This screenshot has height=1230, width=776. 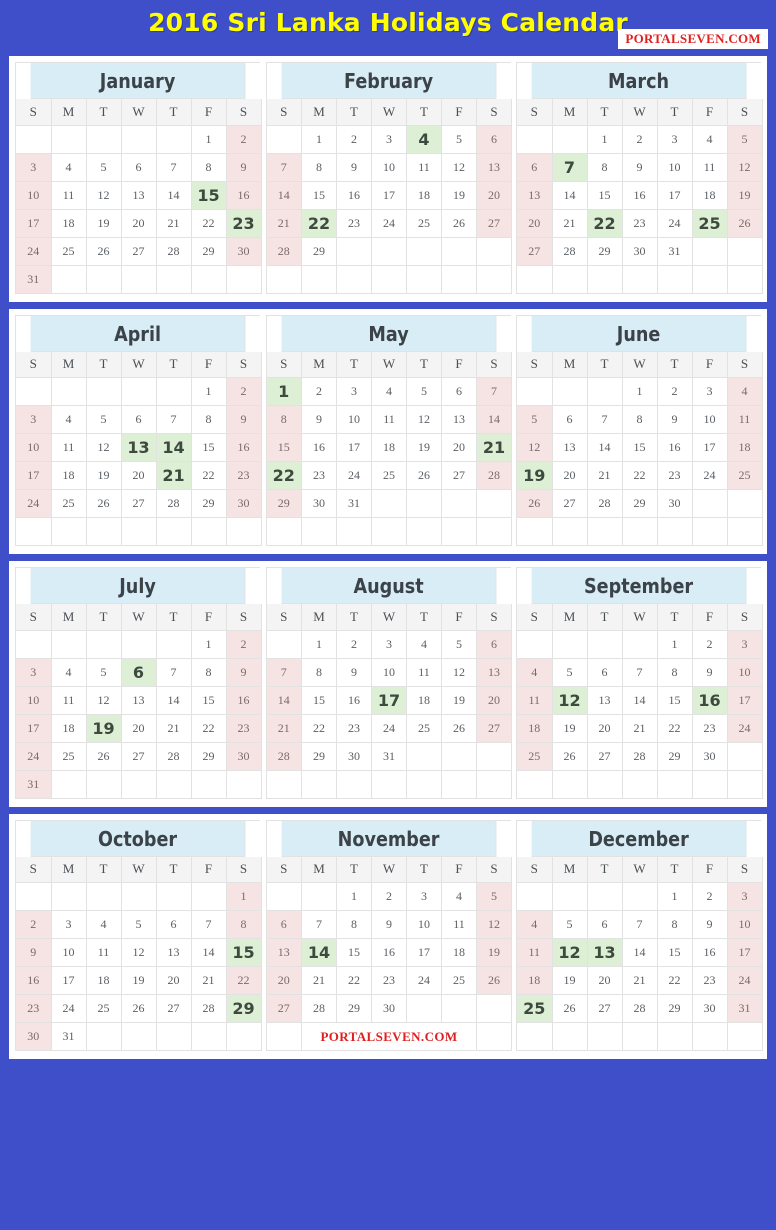 I want to click on day-cell: 21, so click(x=640, y=728).